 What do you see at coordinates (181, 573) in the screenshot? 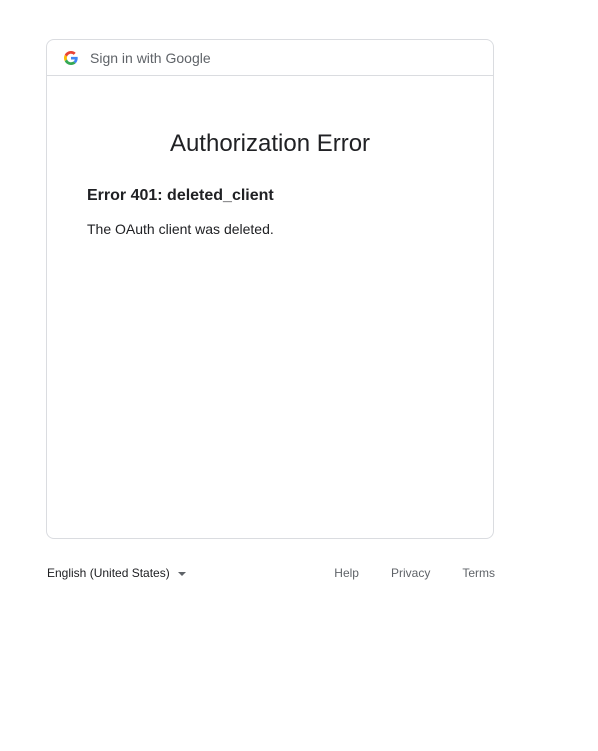
I see `caret-down-icon` at bounding box center [181, 573].